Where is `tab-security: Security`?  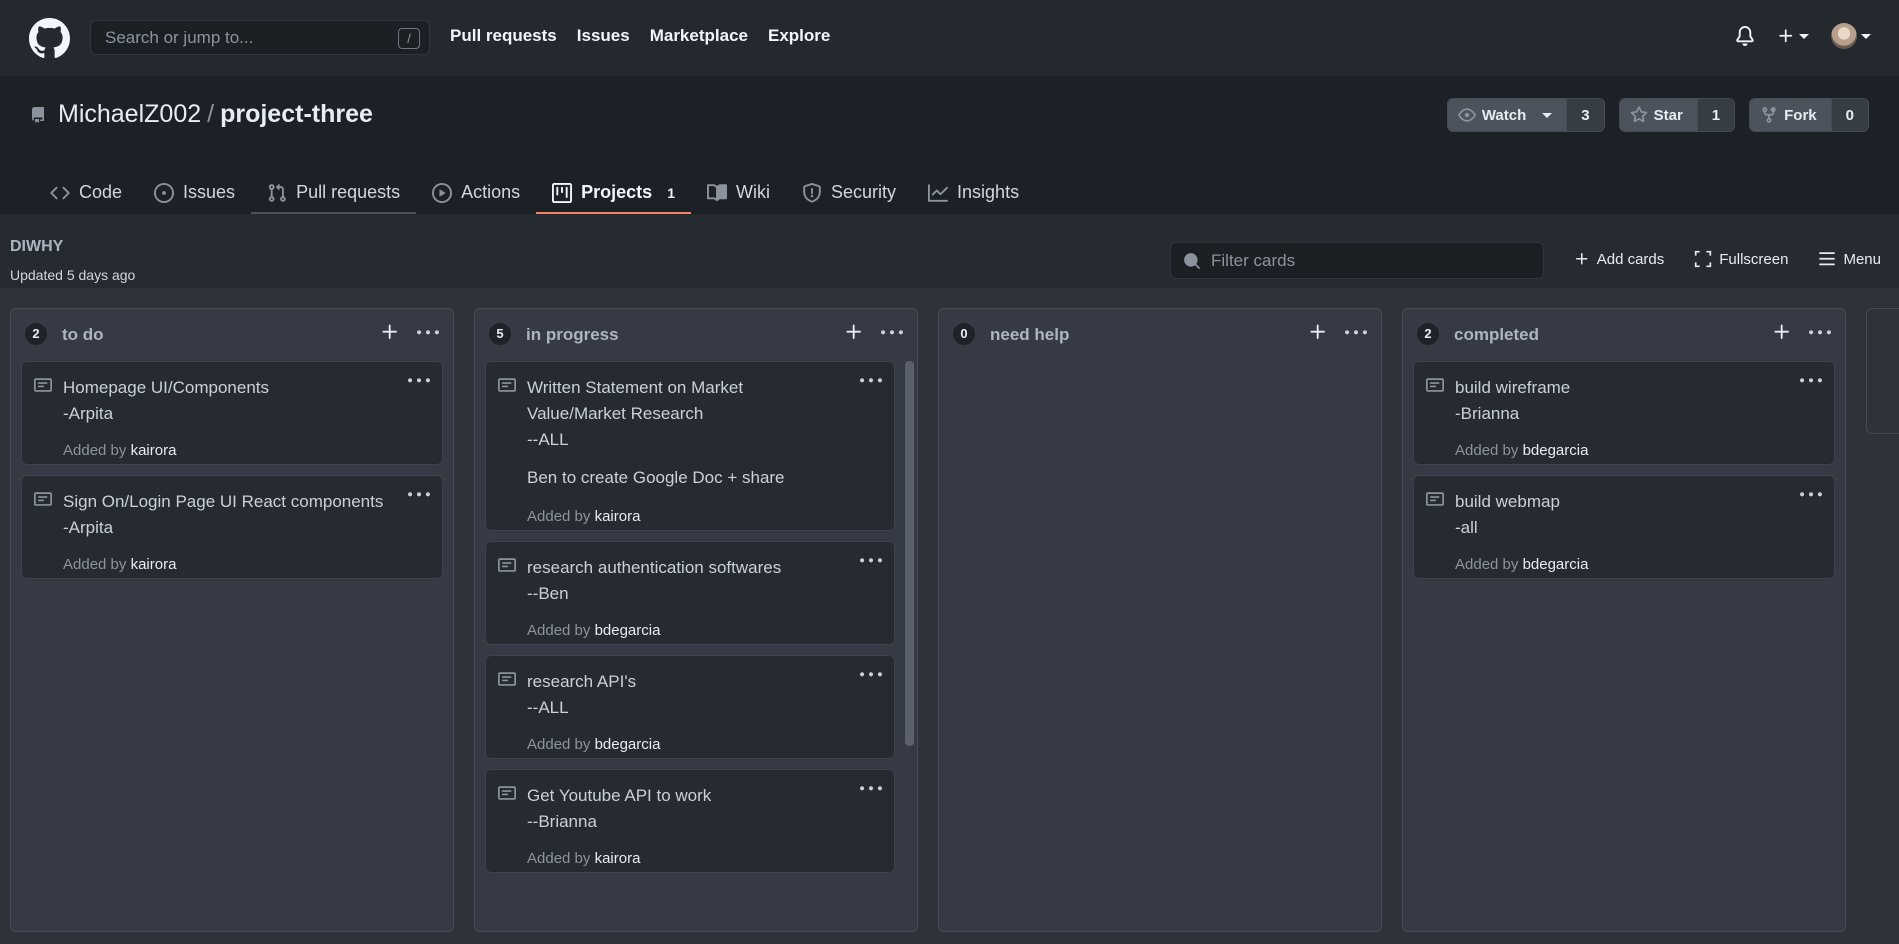
tab-security: Security is located at coordinates (849, 192).